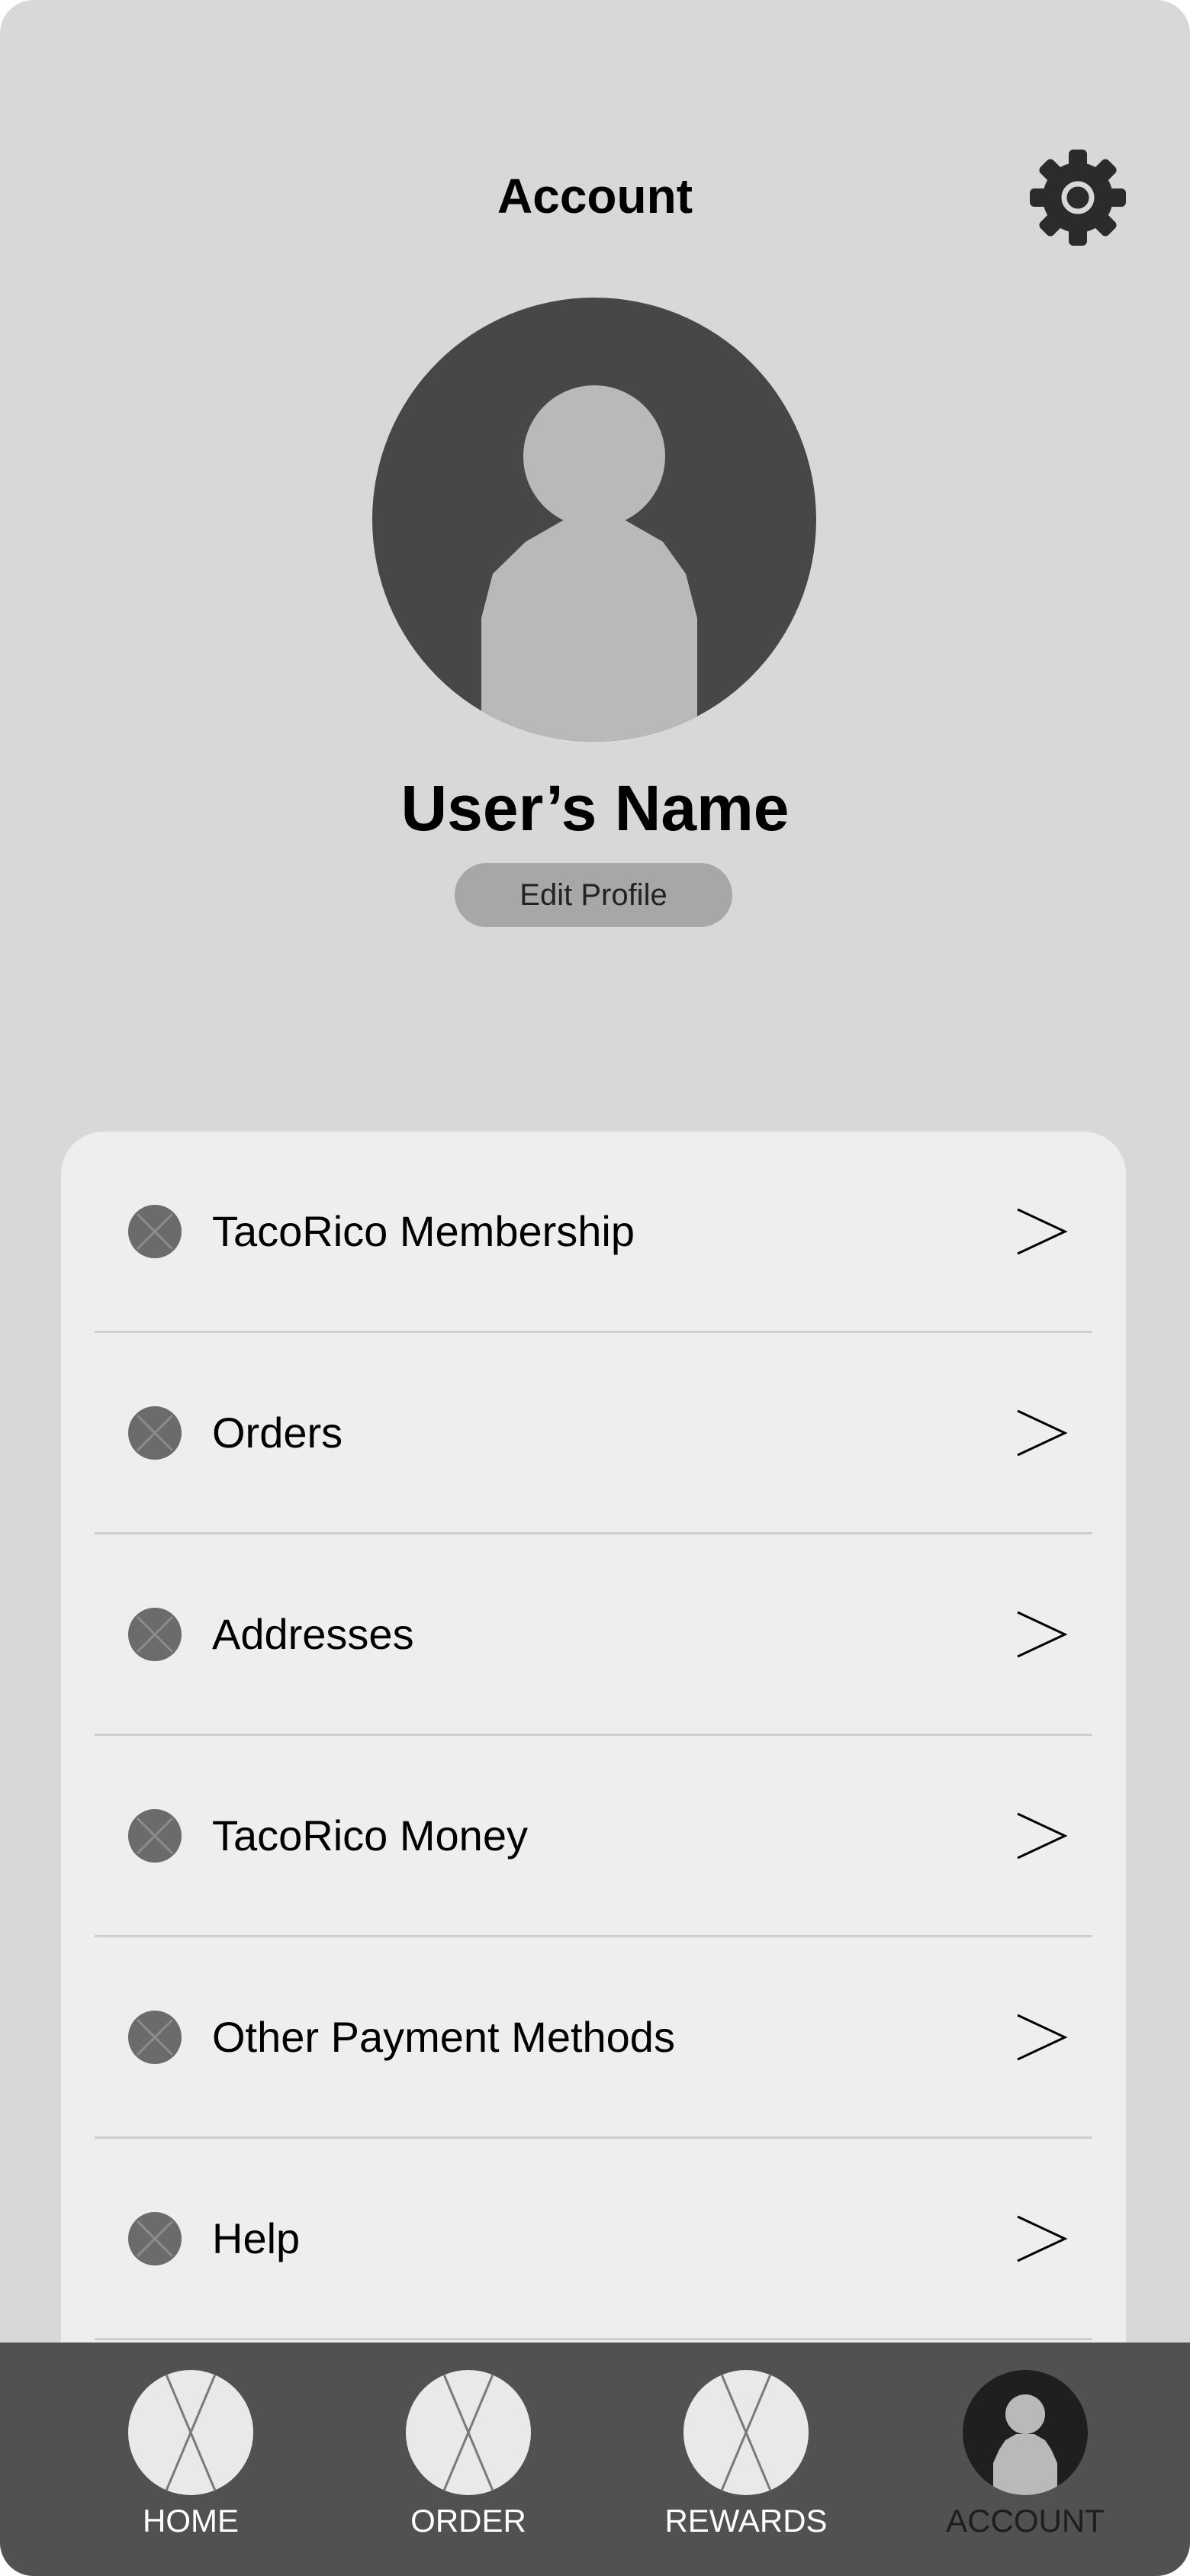 Image resolution: width=1190 pixels, height=2576 pixels. I want to click on menu-item-label: Orders, so click(277, 1433).